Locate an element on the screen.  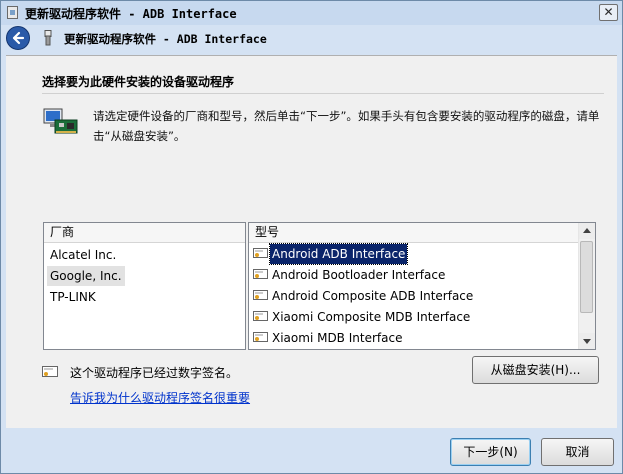
back-arrow-icon is located at coordinates (18, 38).